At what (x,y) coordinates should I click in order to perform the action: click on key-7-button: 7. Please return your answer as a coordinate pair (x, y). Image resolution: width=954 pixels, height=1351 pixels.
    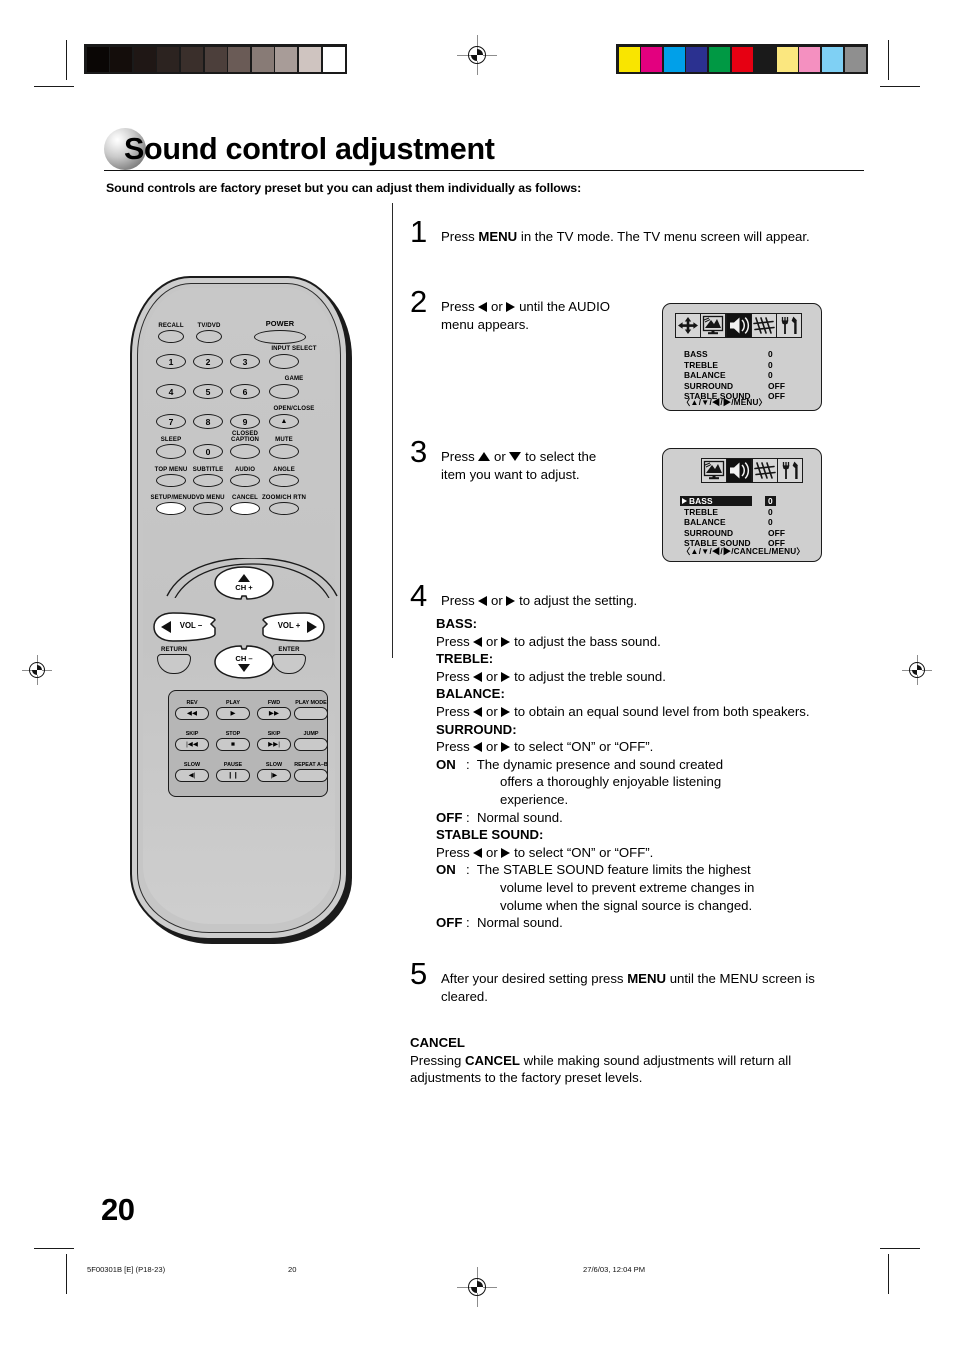
    Looking at the image, I should click on (171, 421).